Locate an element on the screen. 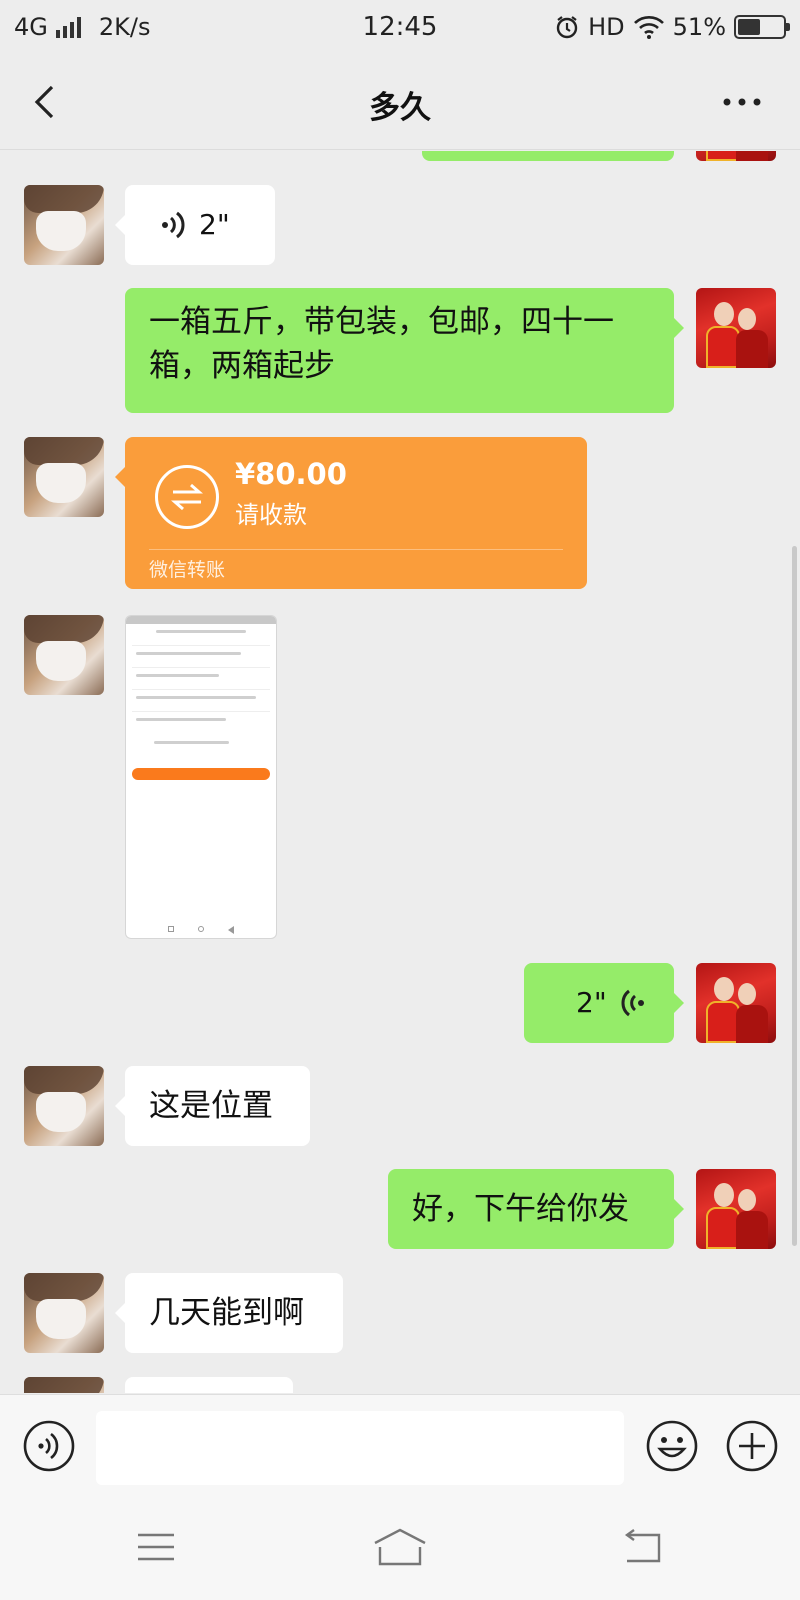 This screenshot has width=800, height=1600. hd-label: HD is located at coordinates (606, 27).